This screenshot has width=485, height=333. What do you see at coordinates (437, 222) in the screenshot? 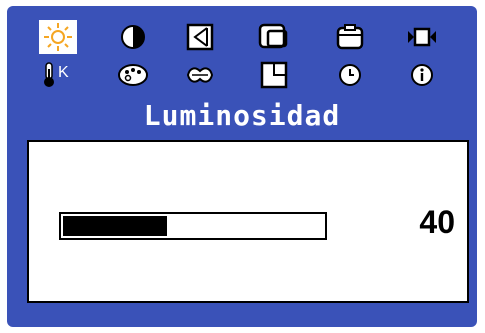
I see `brightness-value: 40` at bounding box center [437, 222].